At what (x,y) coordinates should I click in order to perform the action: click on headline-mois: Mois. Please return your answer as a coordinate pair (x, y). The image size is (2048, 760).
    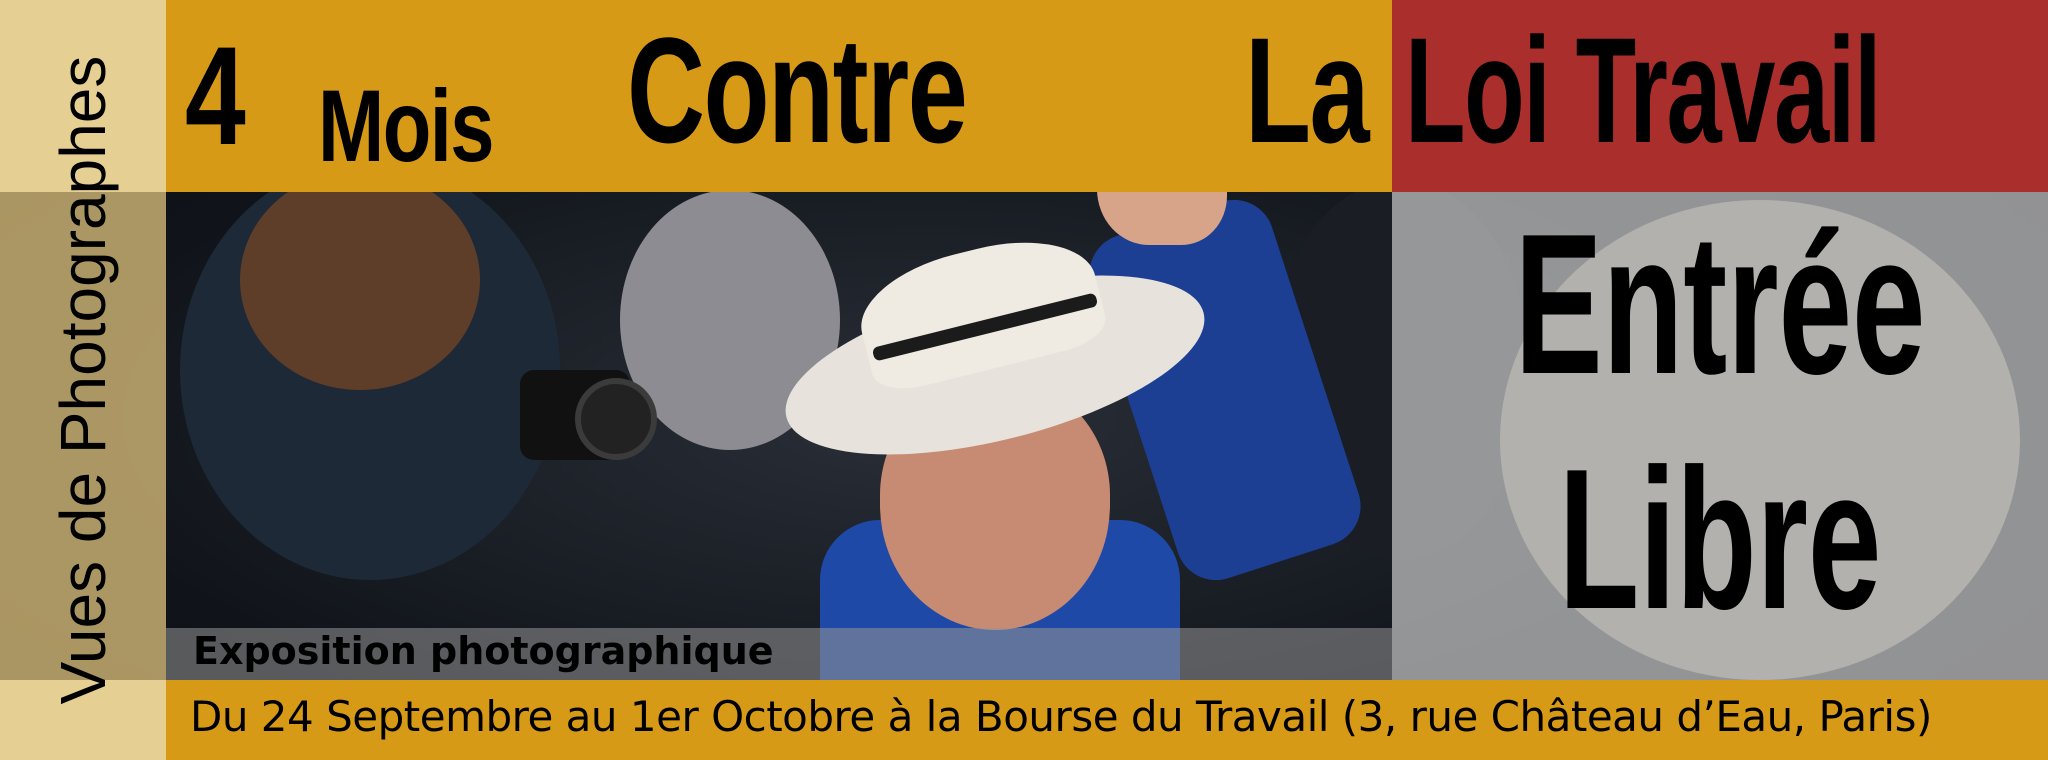
    Looking at the image, I should click on (406, 125).